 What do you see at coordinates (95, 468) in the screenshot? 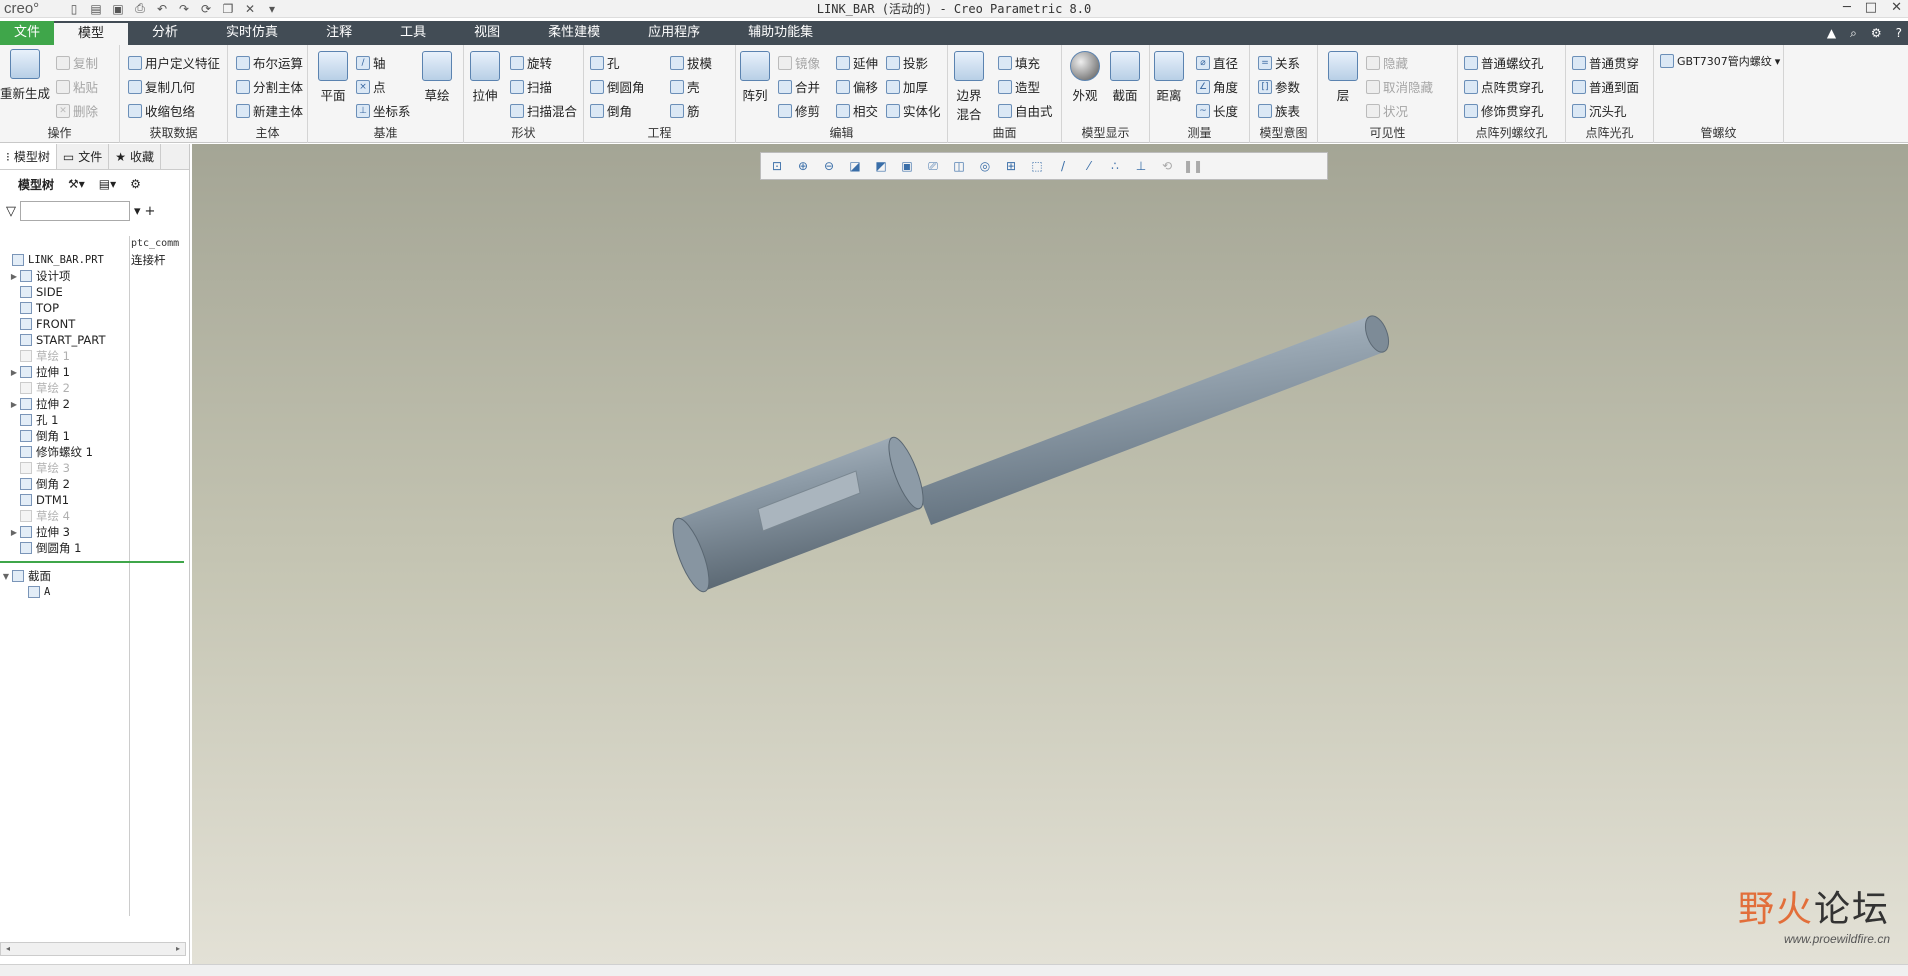
I see `tree-item: 草绘 3` at bounding box center [95, 468].